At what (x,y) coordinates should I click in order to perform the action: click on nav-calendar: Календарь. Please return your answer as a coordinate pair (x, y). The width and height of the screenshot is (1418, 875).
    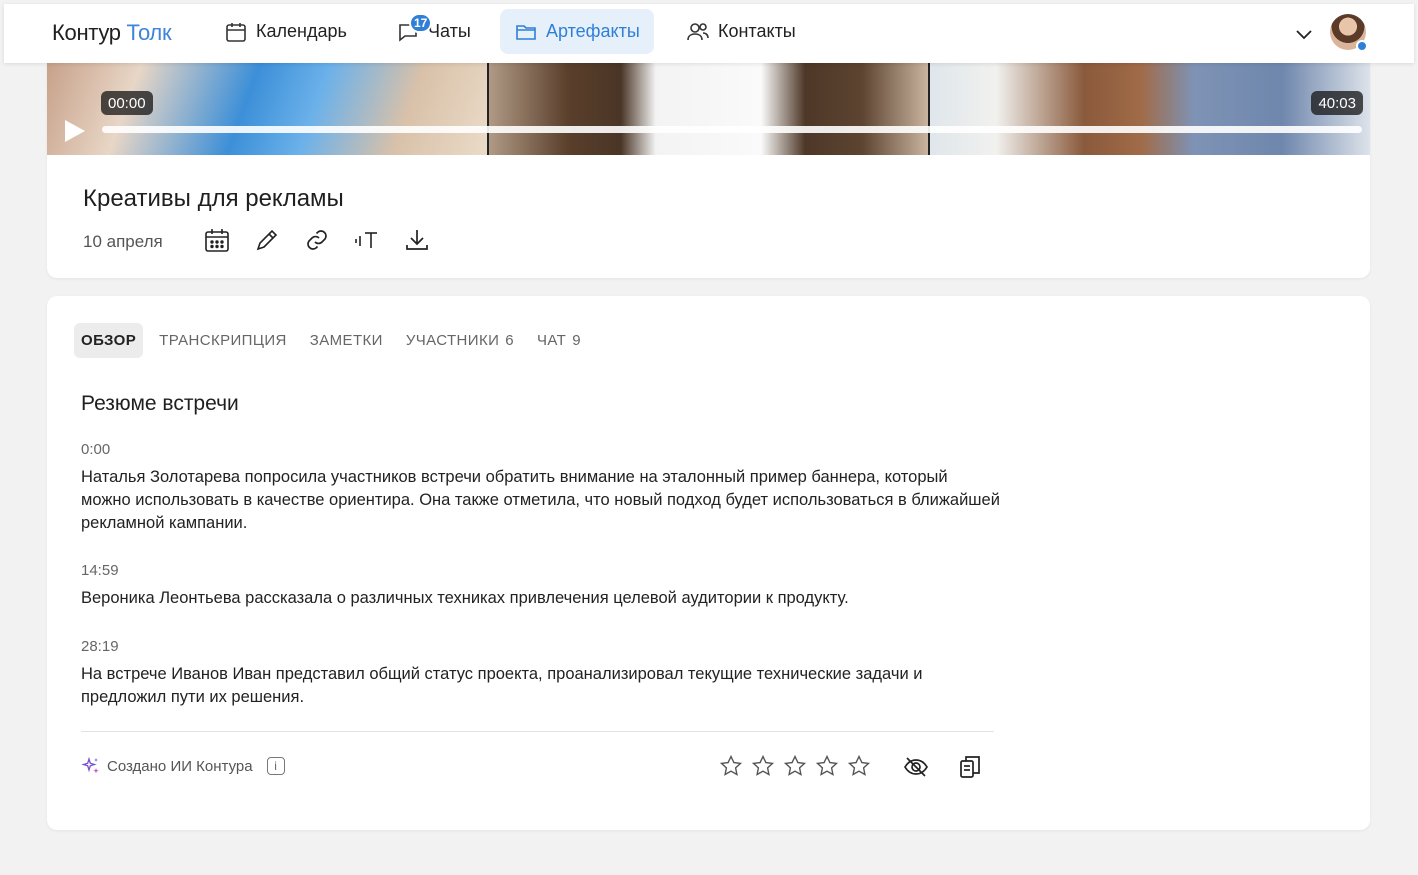
    Looking at the image, I should click on (285, 31).